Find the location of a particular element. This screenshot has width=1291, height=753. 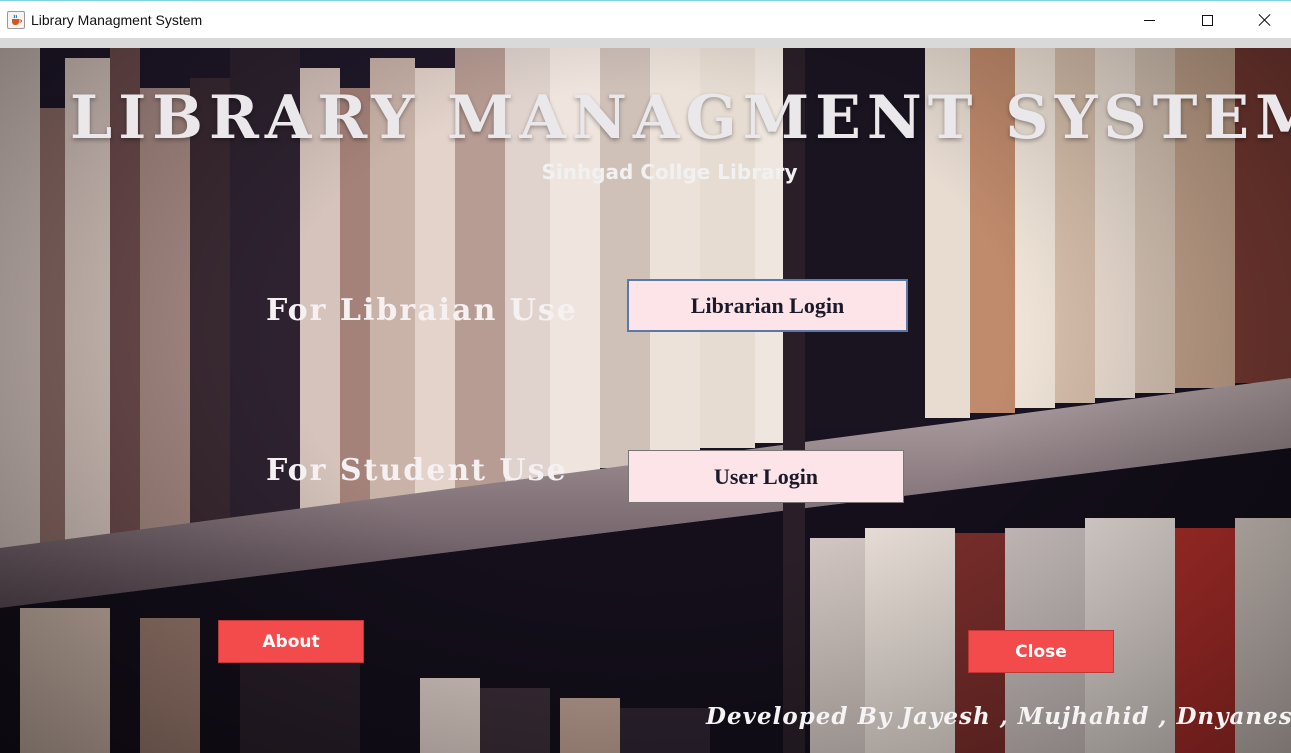

page-title: LIBRARY MANAGMENT SYSTEM is located at coordinates (680, 118).